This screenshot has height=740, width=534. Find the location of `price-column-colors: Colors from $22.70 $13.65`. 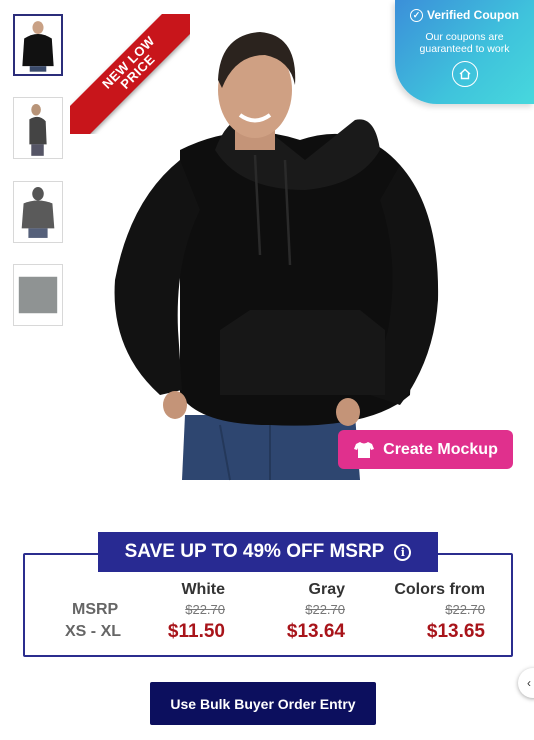

price-column-colors: Colors from $22.70 $13.65 is located at coordinates (439, 612).